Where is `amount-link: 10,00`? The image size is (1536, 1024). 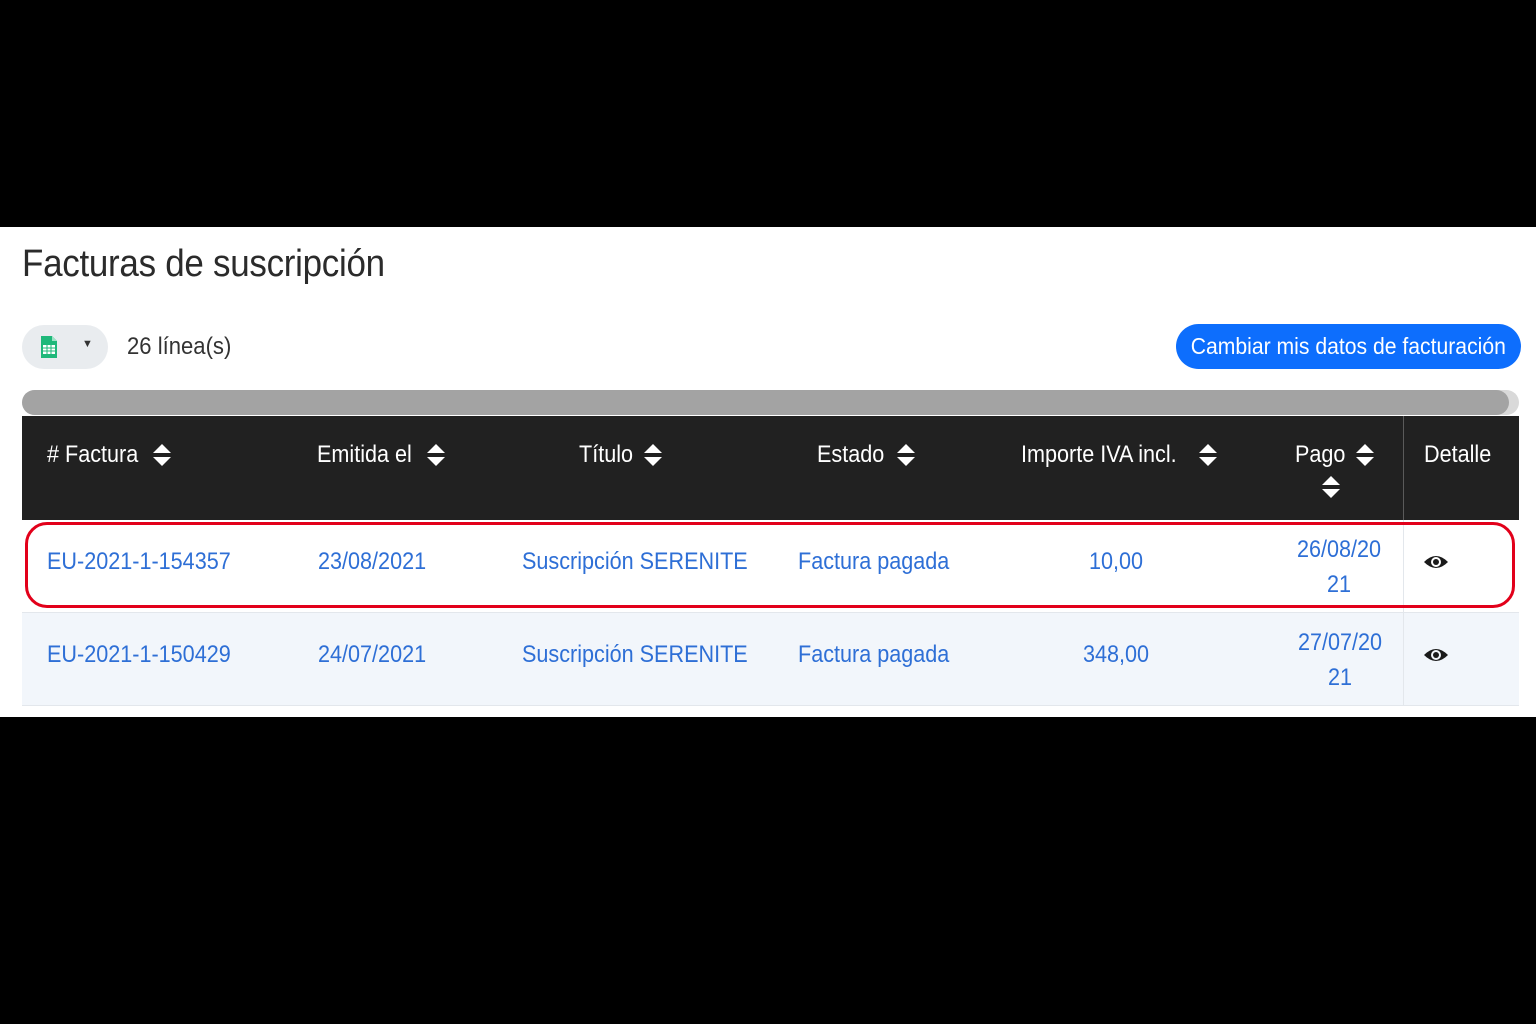
amount-link: 10,00 is located at coordinates (1119, 562).